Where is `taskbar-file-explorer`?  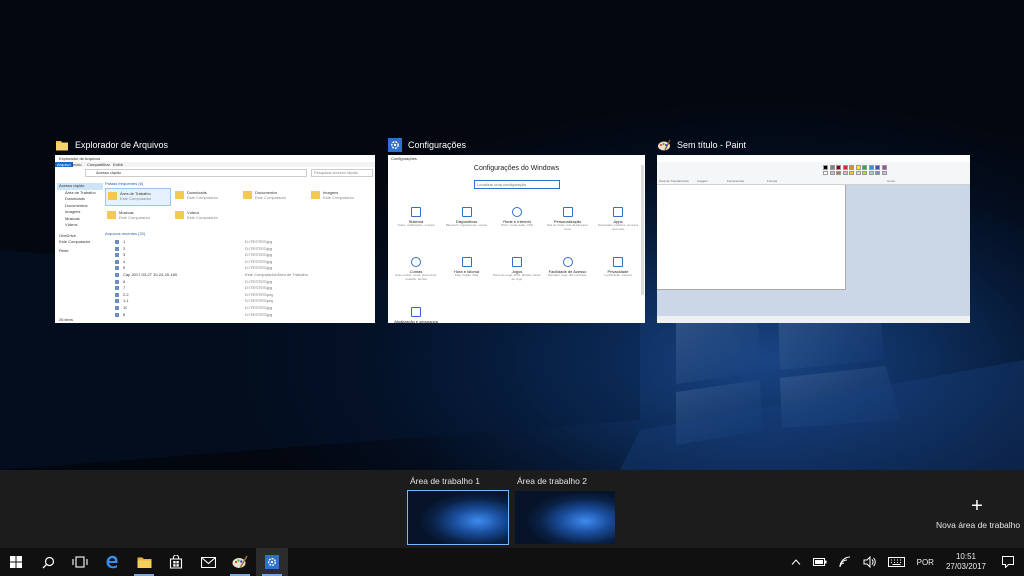 taskbar-file-explorer is located at coordinates (144, 562).